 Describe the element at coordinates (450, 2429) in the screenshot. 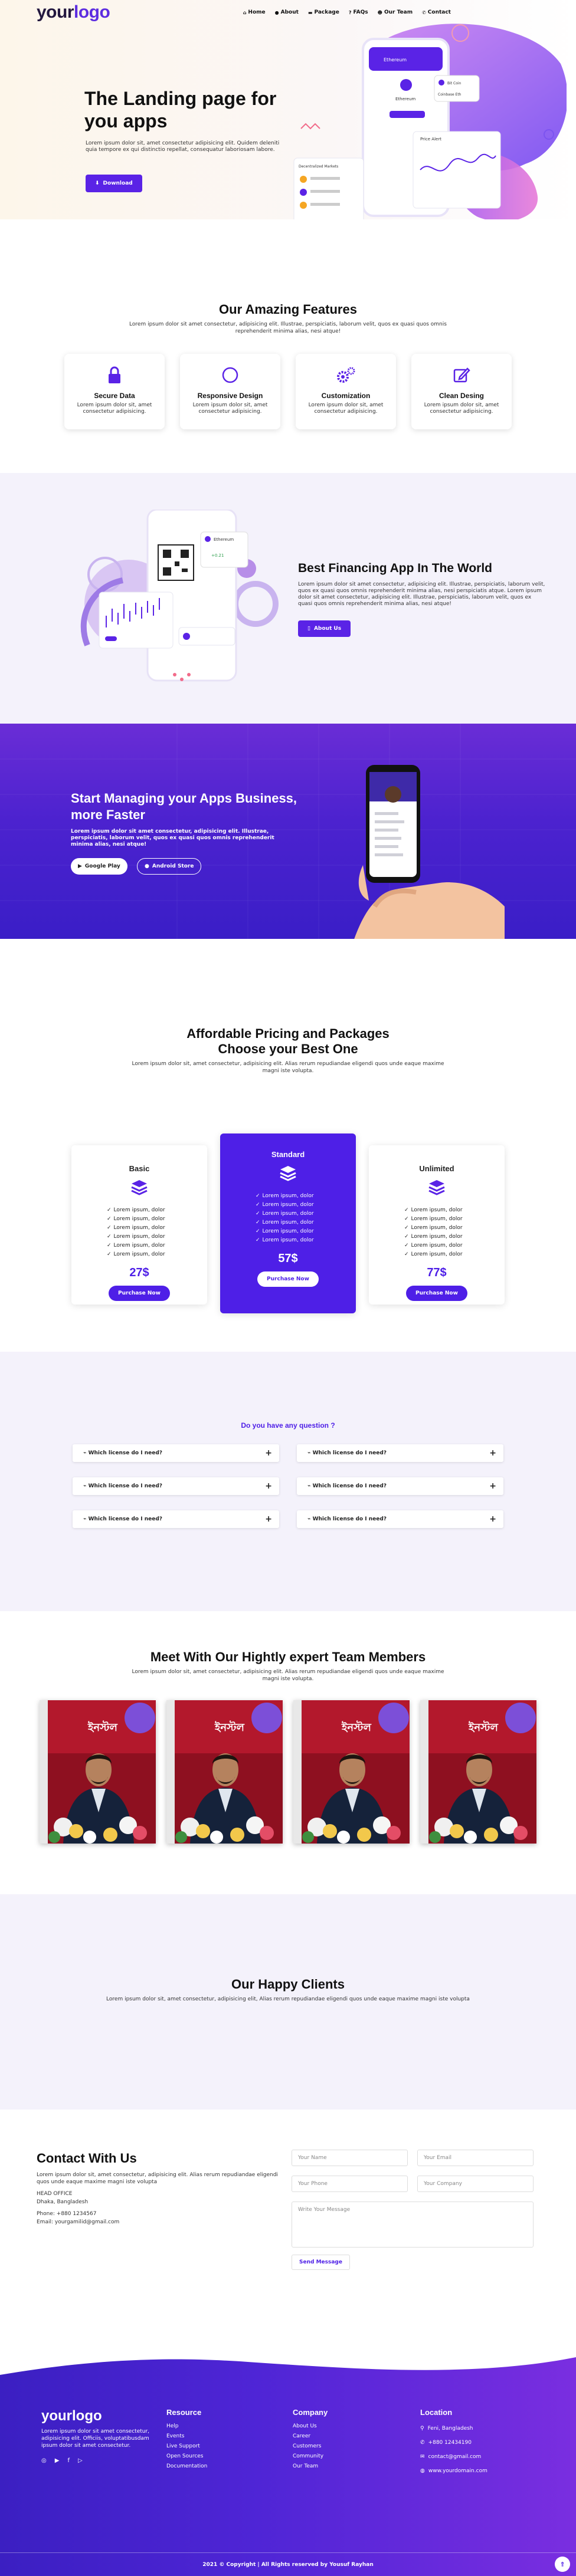

I see `location-address: Feni, Bangladesh` at that location.